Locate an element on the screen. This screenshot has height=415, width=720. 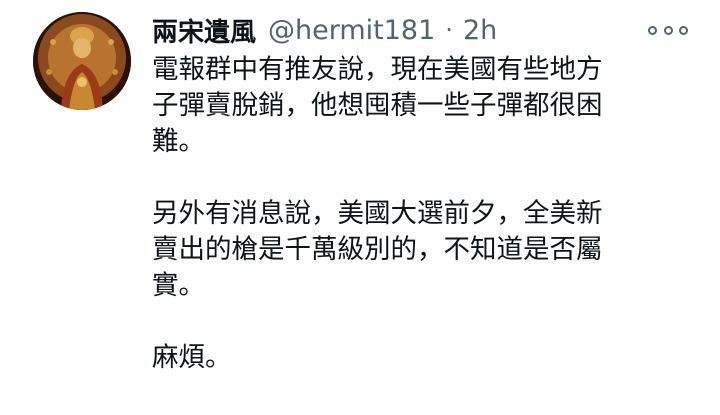
user-handle: @hermit181 is located at coordinates (351, 30).